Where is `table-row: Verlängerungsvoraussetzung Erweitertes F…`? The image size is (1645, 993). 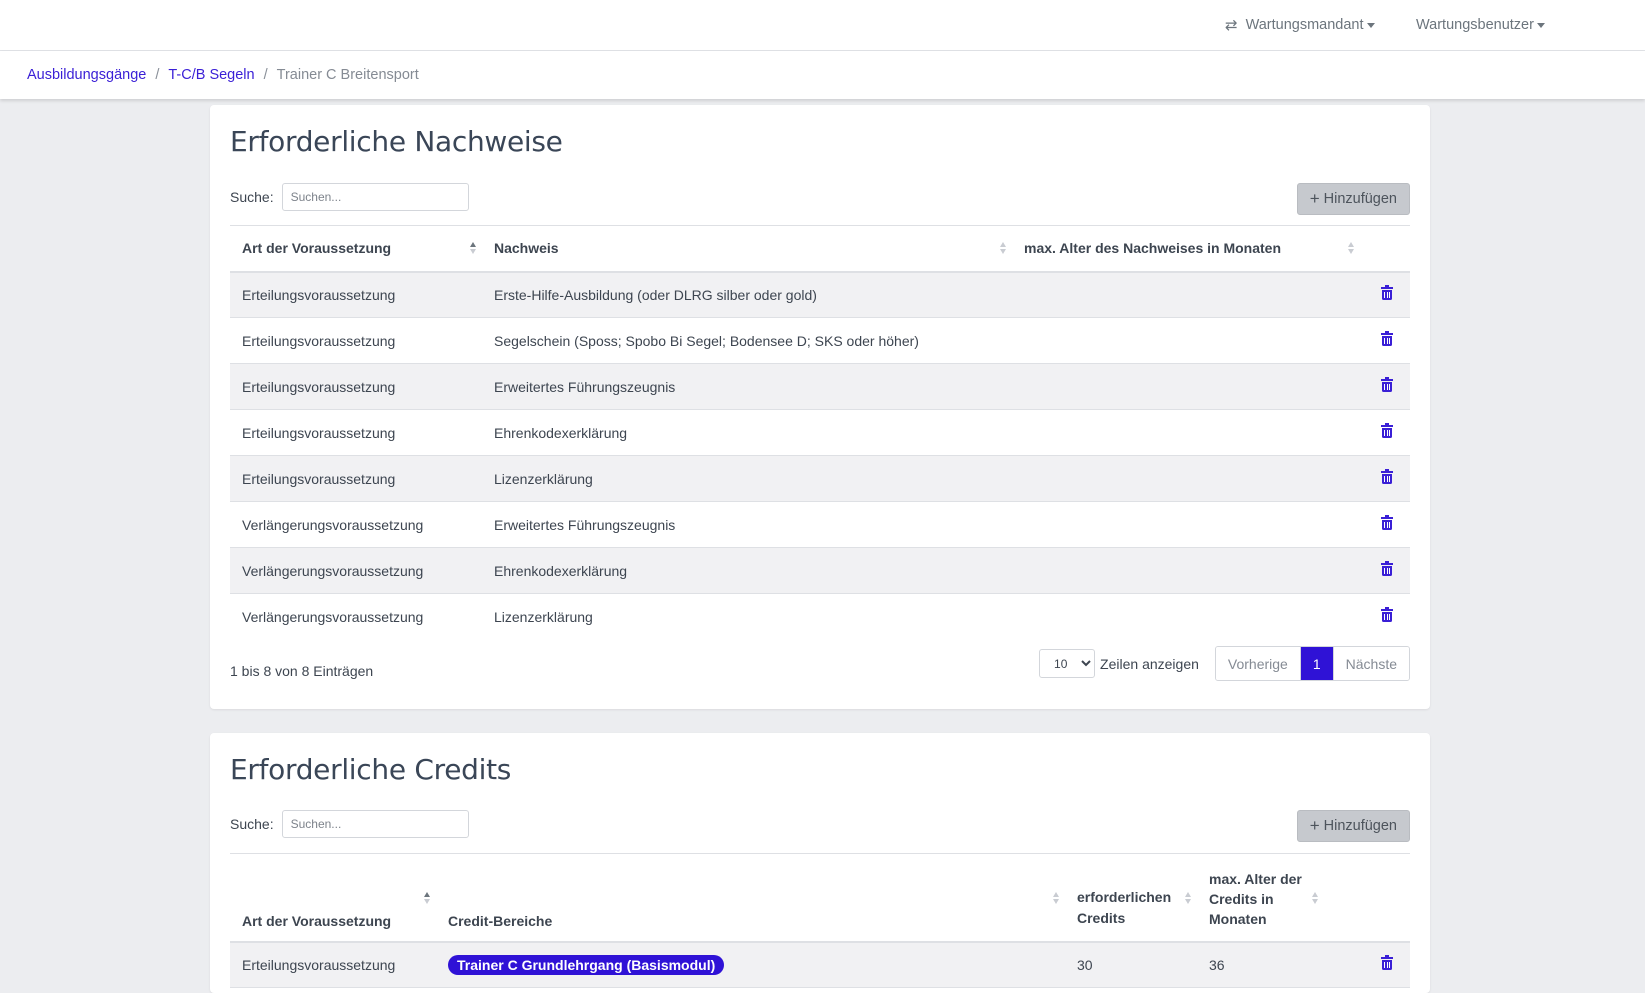 table-row: Verlängerungsvoraussetzung Erweitertes F… is located at coordinates (820, 524).